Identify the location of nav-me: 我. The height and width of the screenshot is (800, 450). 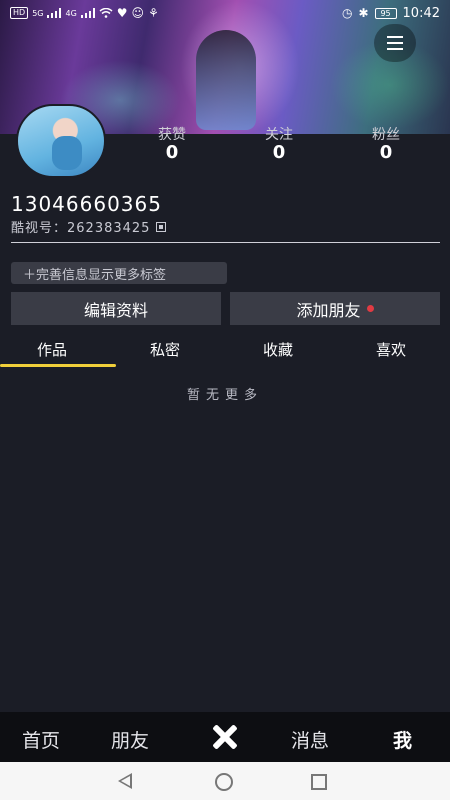
(402, 739).